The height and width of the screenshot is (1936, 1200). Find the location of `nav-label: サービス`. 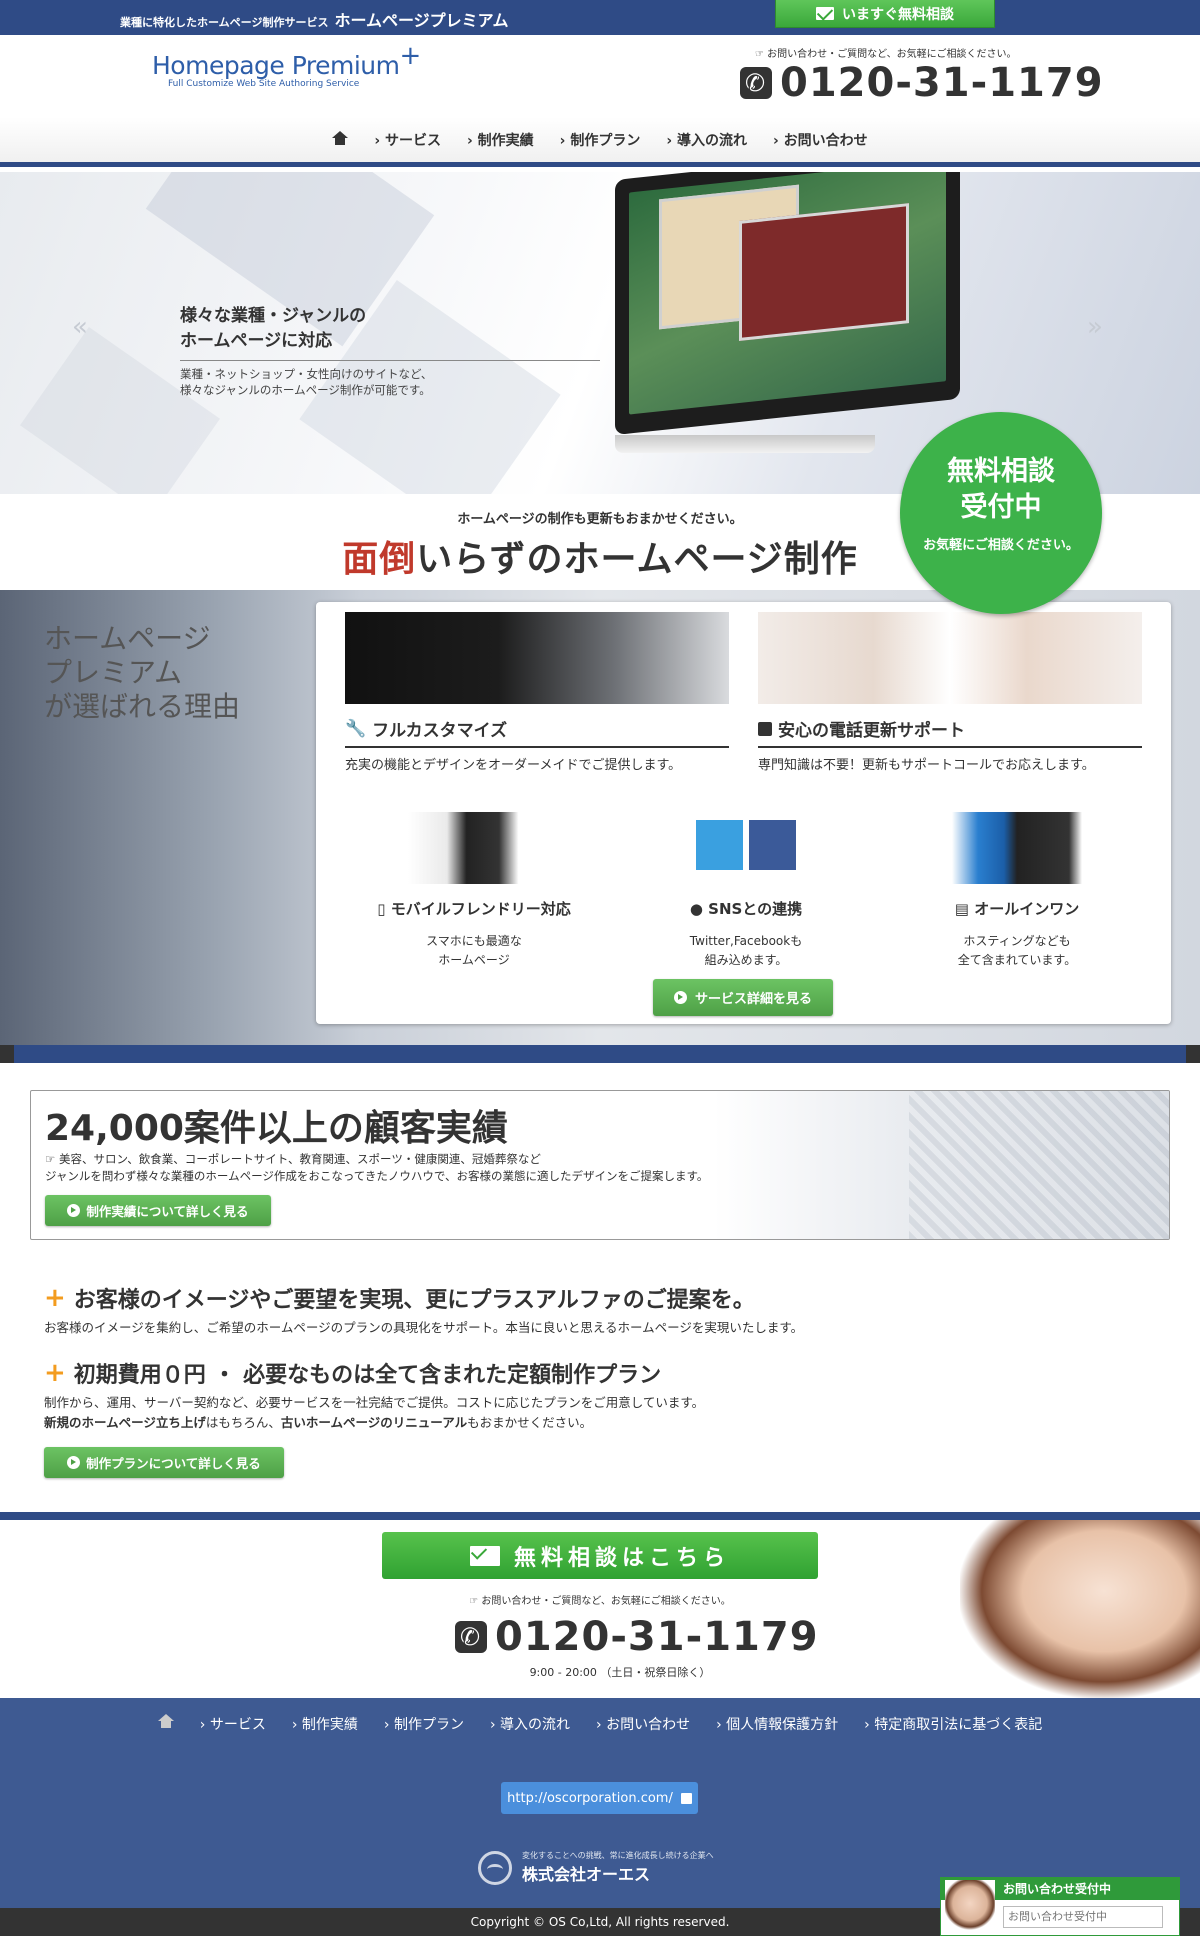

nav-label: サービス is located at coordinates (413, 140).